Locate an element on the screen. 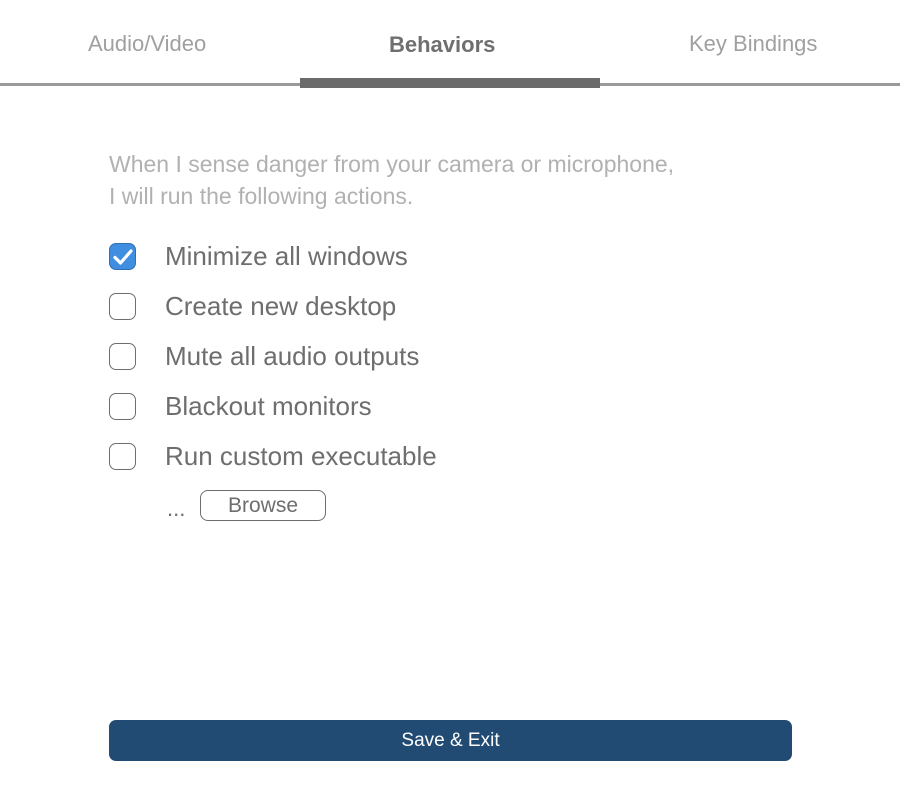  tab-key-bindings: Key Bindings is located at coordinates (753, 44).